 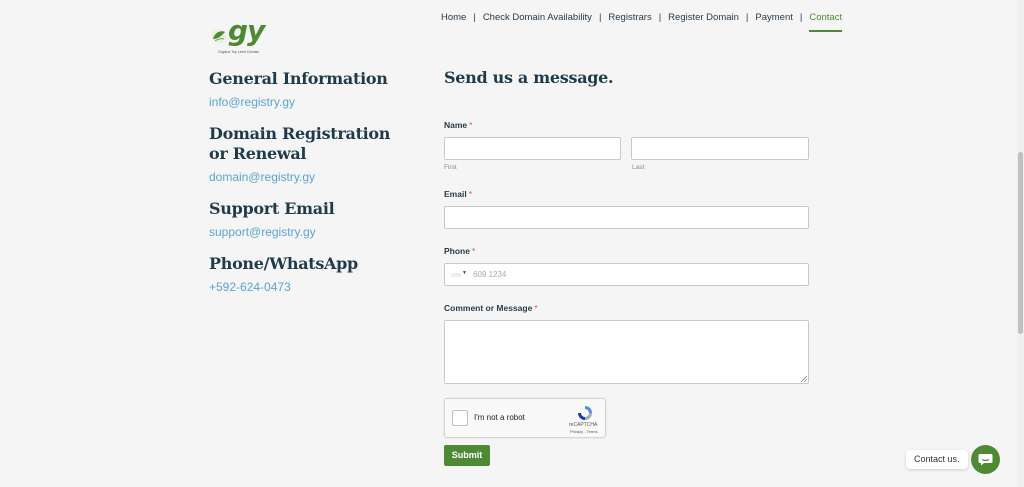 I want to click on country-dropdown-caret-icon: ▼, so click(x=464, y=273).